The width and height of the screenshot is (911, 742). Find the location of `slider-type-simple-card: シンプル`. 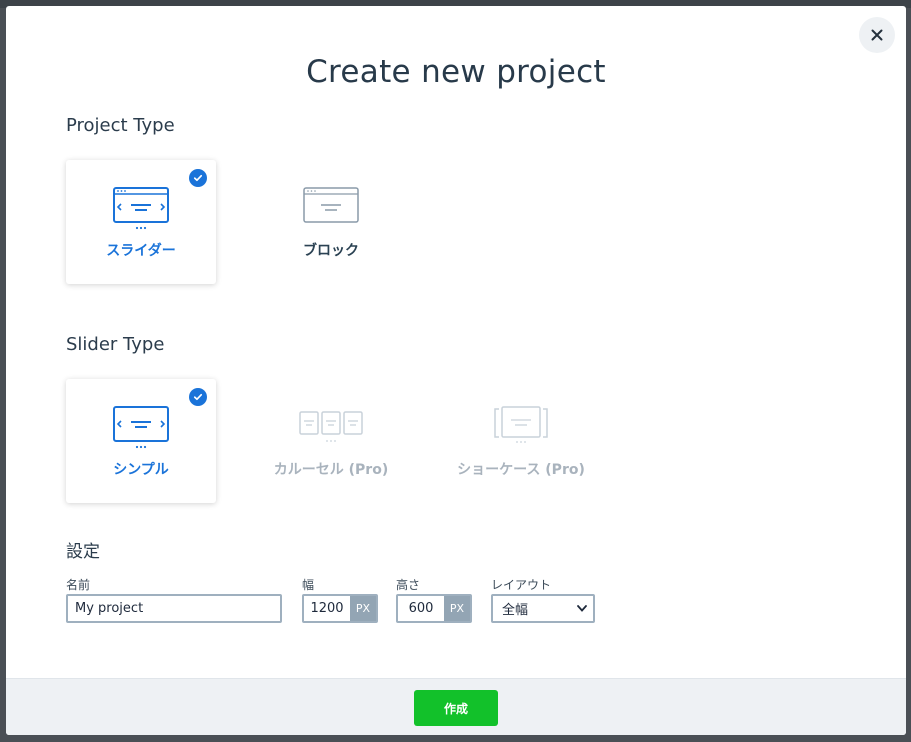

slider-type-simple-card: シンプル is located at coordinates (141, 441).